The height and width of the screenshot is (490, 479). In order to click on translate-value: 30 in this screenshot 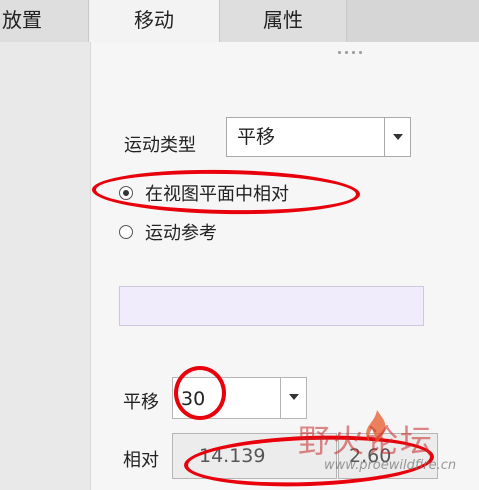, I will do `click(193, 399)`.